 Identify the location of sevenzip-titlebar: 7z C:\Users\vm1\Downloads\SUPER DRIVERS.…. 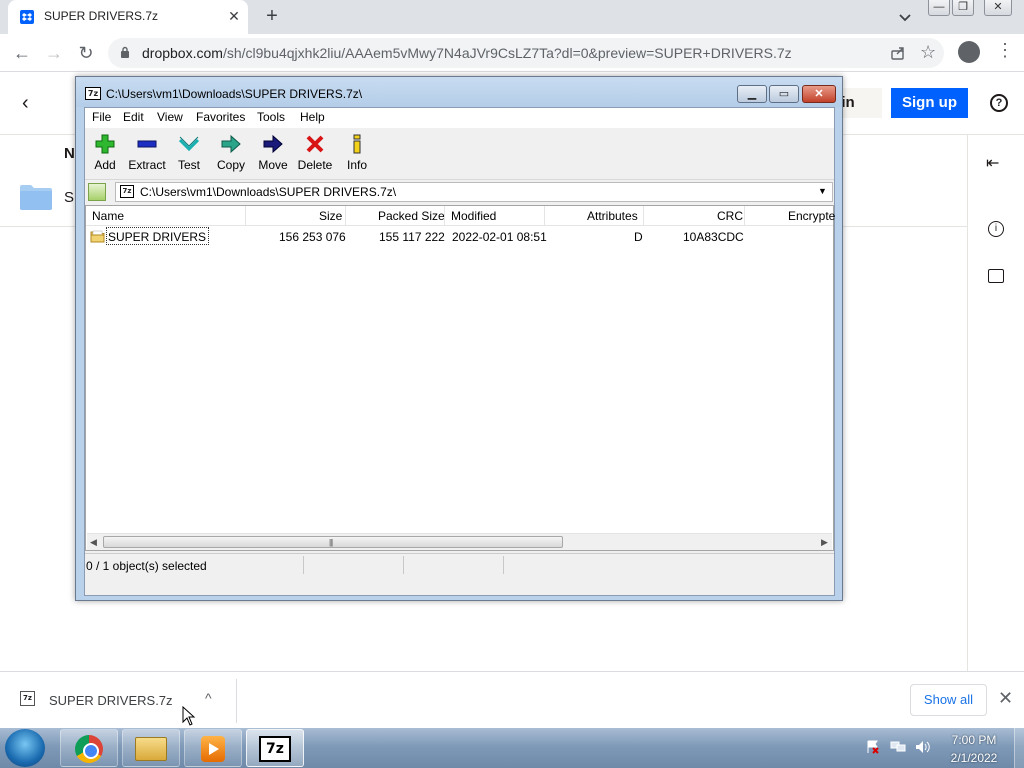
(459, 92).